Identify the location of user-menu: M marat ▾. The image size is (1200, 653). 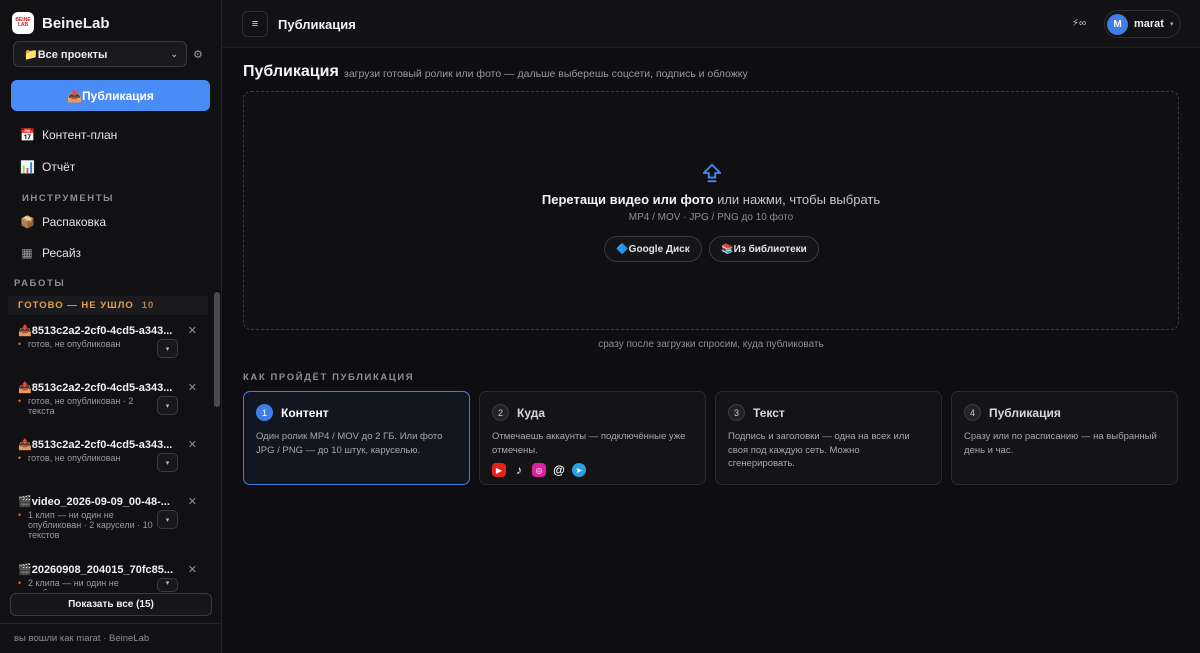
(1142, 24).